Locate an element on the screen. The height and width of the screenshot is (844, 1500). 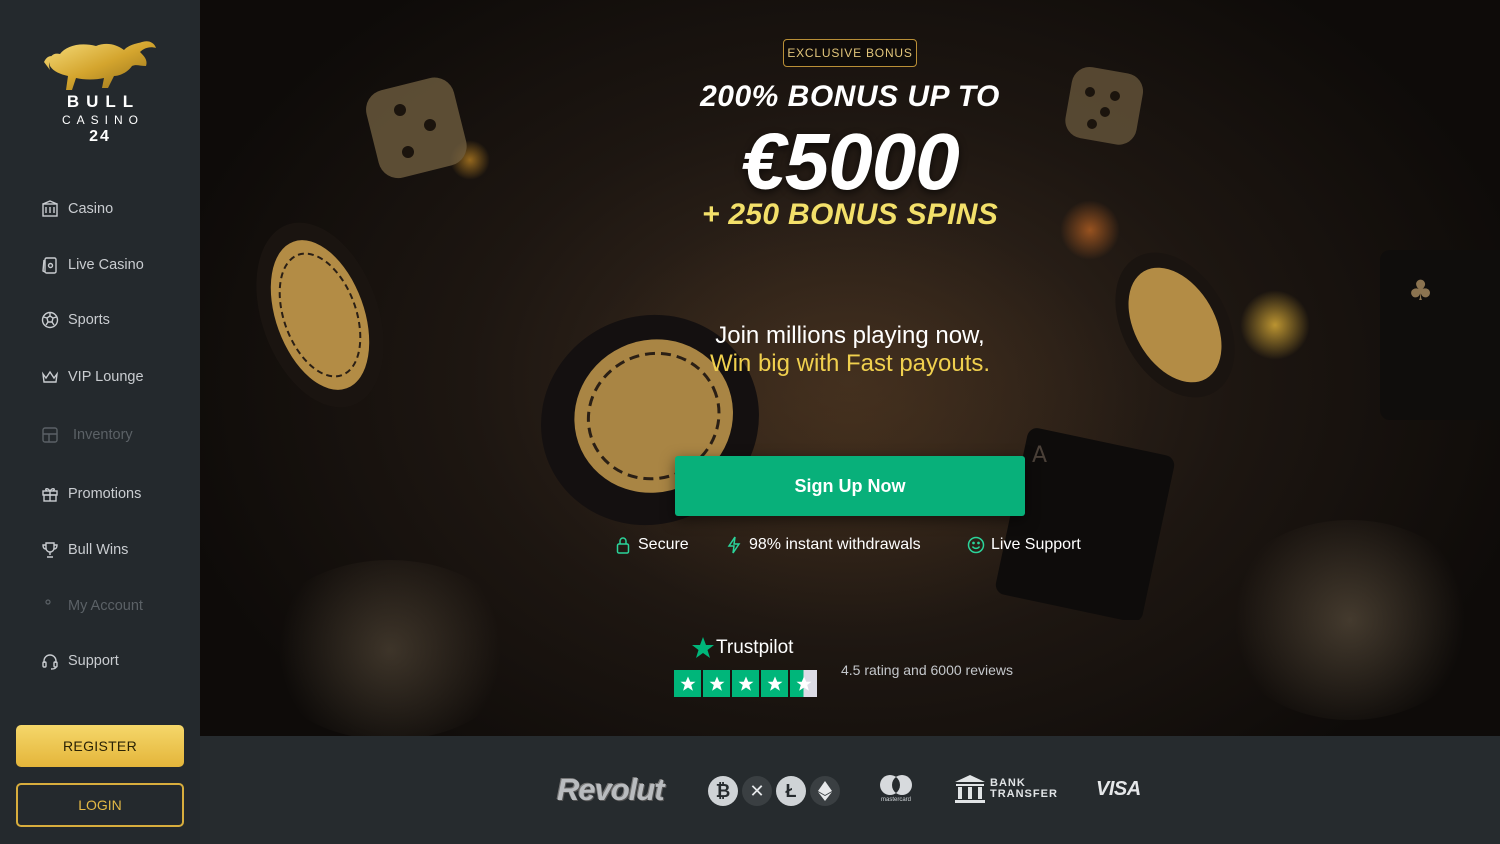
golden-bull-icon is located at coordinates (100, 65).